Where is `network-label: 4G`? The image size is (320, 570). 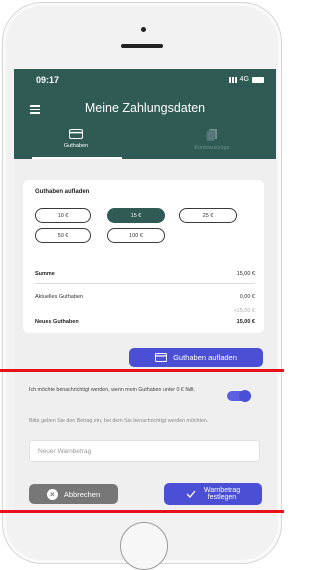
network-label: 4G is located at coordinates (244, 79).